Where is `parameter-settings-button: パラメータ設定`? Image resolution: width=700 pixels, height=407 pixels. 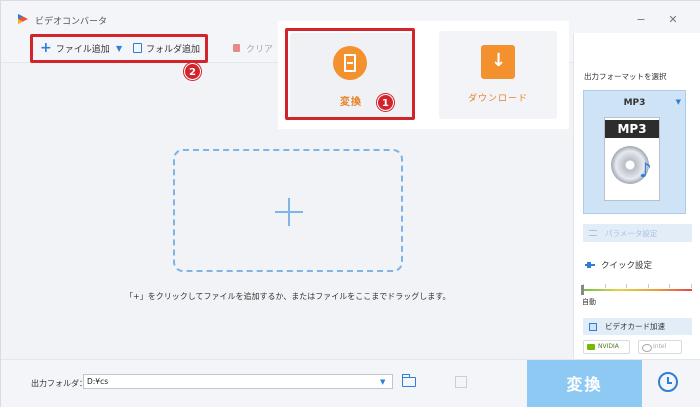
parameter-settings-button: パラメータ設定 is located at coordinates (637, 233).